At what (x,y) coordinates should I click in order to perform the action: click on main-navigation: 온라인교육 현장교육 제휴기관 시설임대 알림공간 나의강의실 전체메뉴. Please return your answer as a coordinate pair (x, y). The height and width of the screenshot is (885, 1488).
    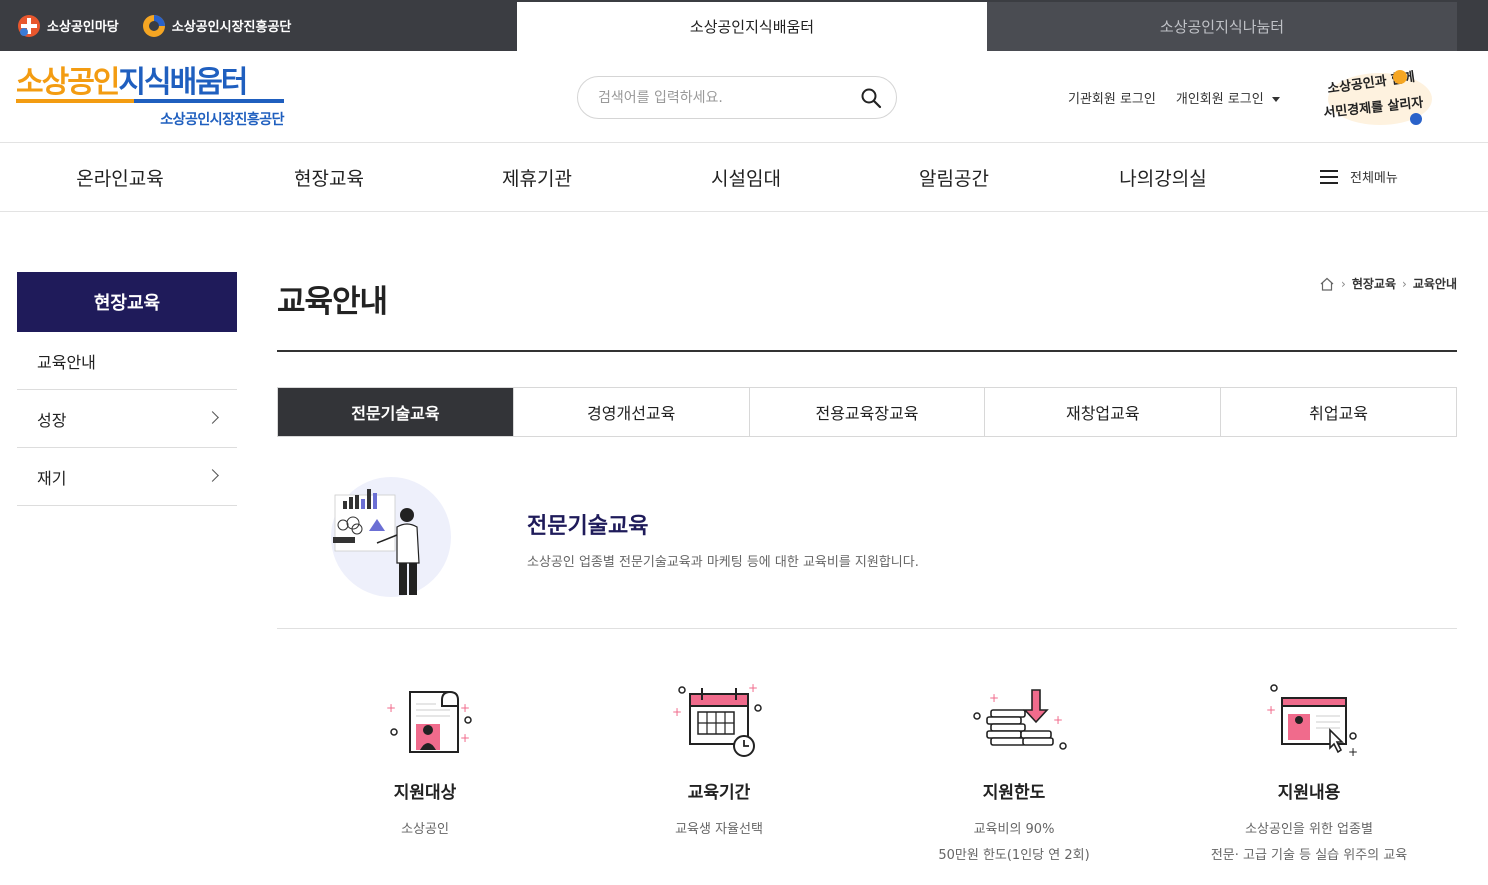
    Looking at the image, I should click on (744, 177).